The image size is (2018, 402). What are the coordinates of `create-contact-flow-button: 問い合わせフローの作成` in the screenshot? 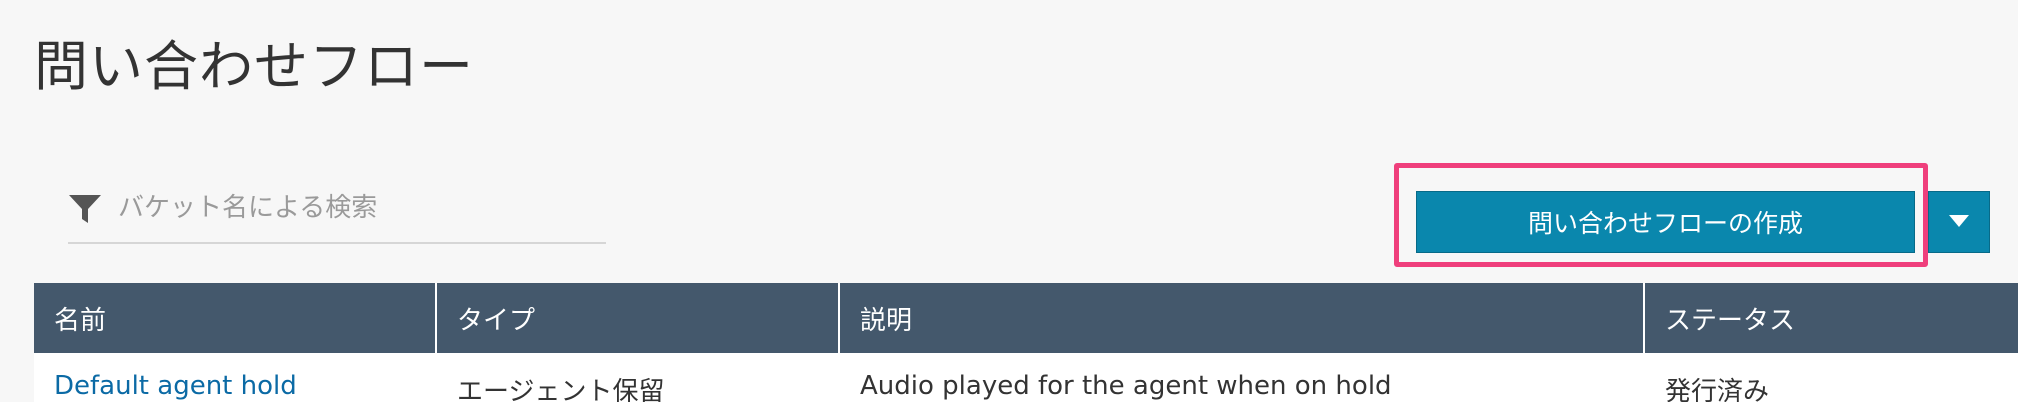 It's located at (1665, 222).